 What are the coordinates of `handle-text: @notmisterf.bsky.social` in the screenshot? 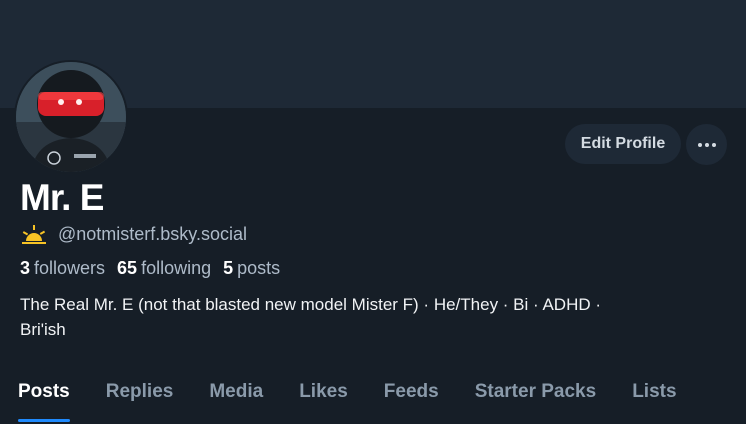 It's located at (152, 234).